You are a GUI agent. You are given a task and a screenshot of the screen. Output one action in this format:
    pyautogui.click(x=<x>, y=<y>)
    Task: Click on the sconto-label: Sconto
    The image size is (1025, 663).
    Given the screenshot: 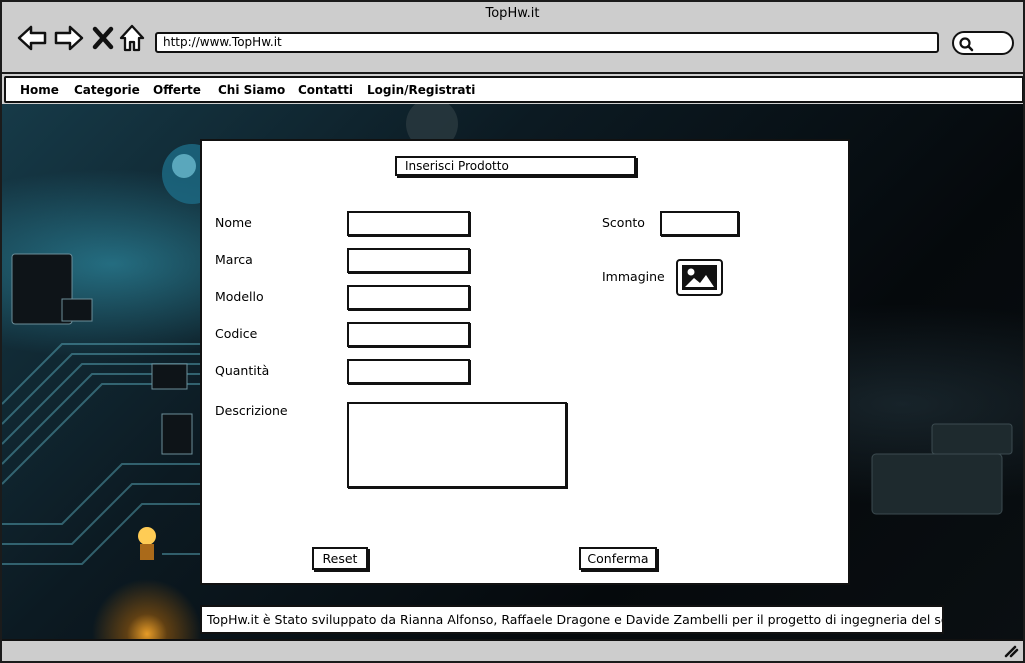 What is the action you would take?
    pyautogui.click(x=623, y=222)
    